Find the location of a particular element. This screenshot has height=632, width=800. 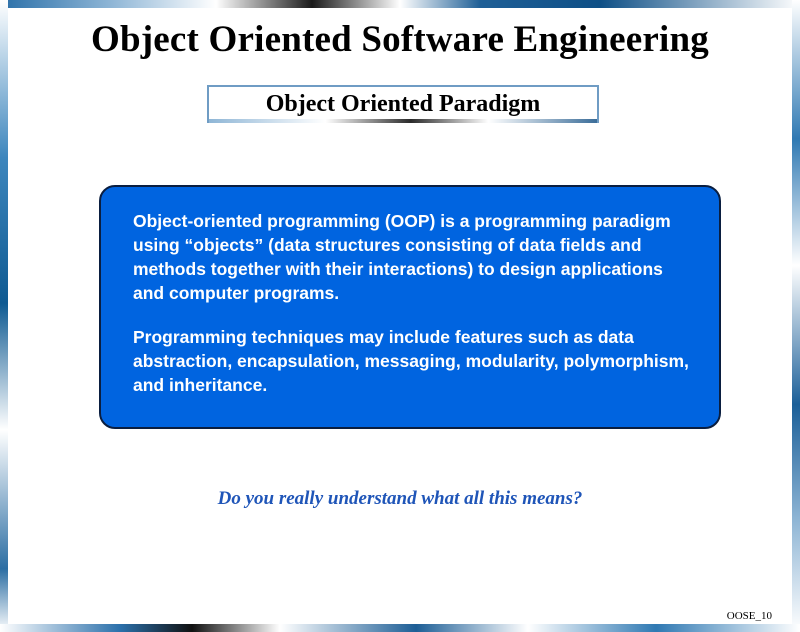

slide-subtitle: Object Oriented Paradigm is located at coordinates (403, 104).